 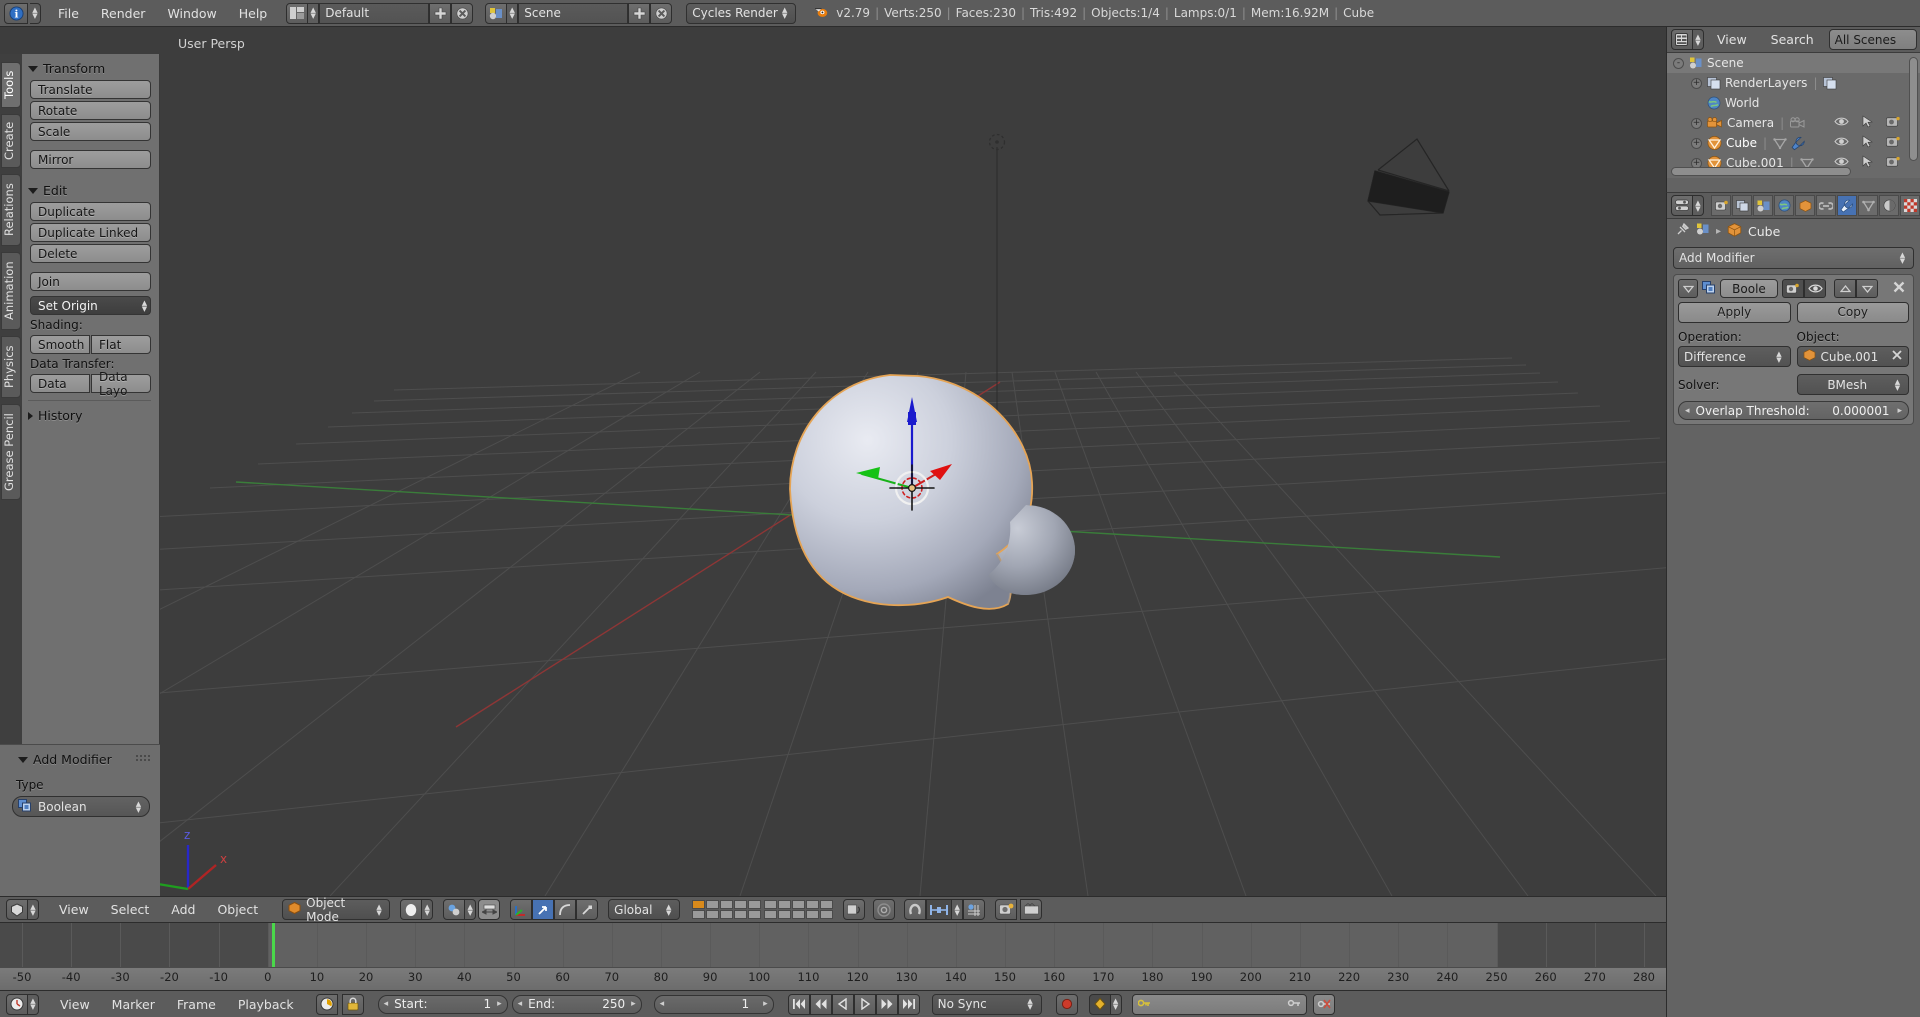 I want to click on manipulate-center-points-icon, so click(x=489, y=909).